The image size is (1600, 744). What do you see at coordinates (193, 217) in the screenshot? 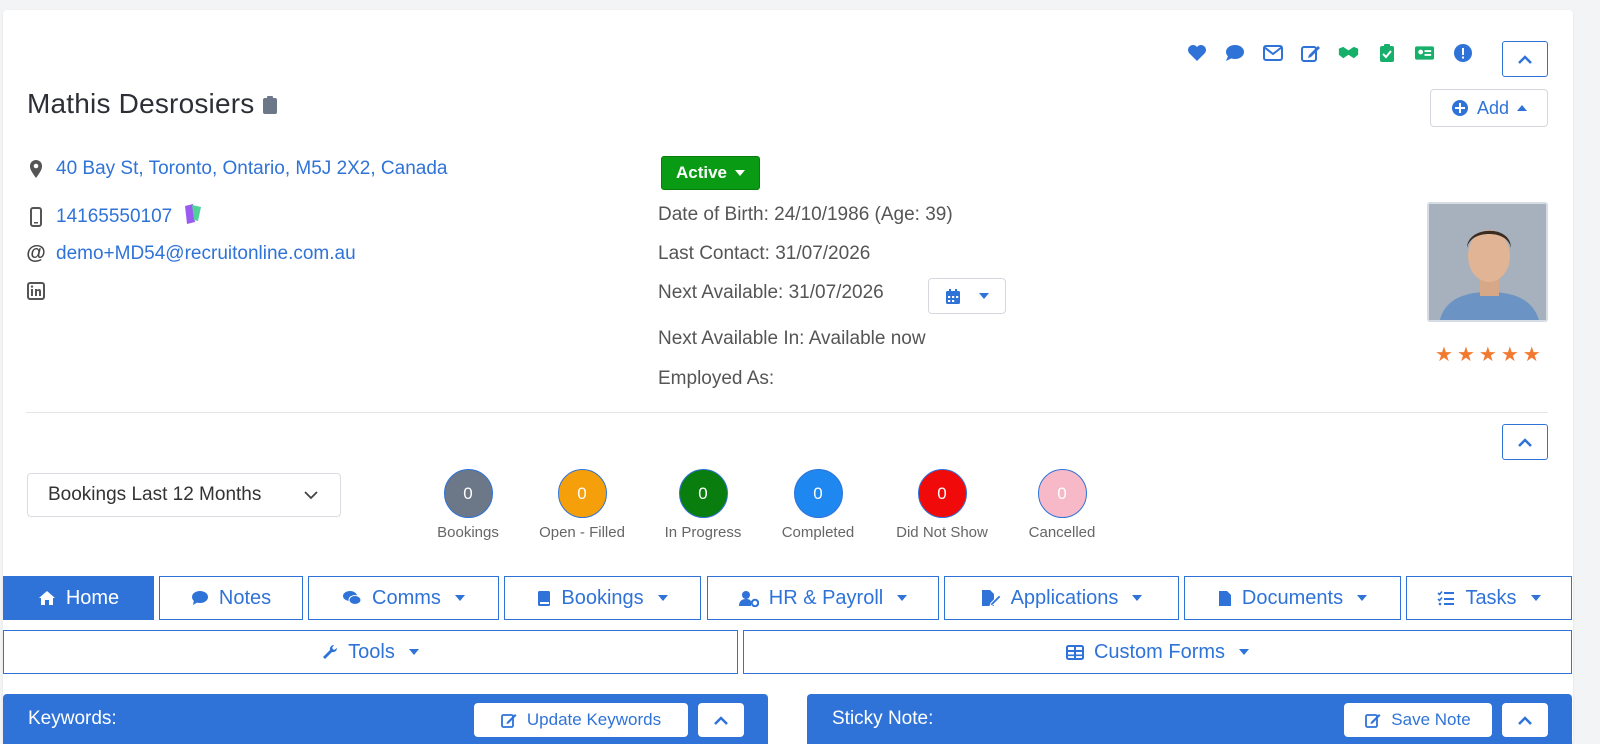
I see `sms-app-icon` at bounding box center [193, 217].